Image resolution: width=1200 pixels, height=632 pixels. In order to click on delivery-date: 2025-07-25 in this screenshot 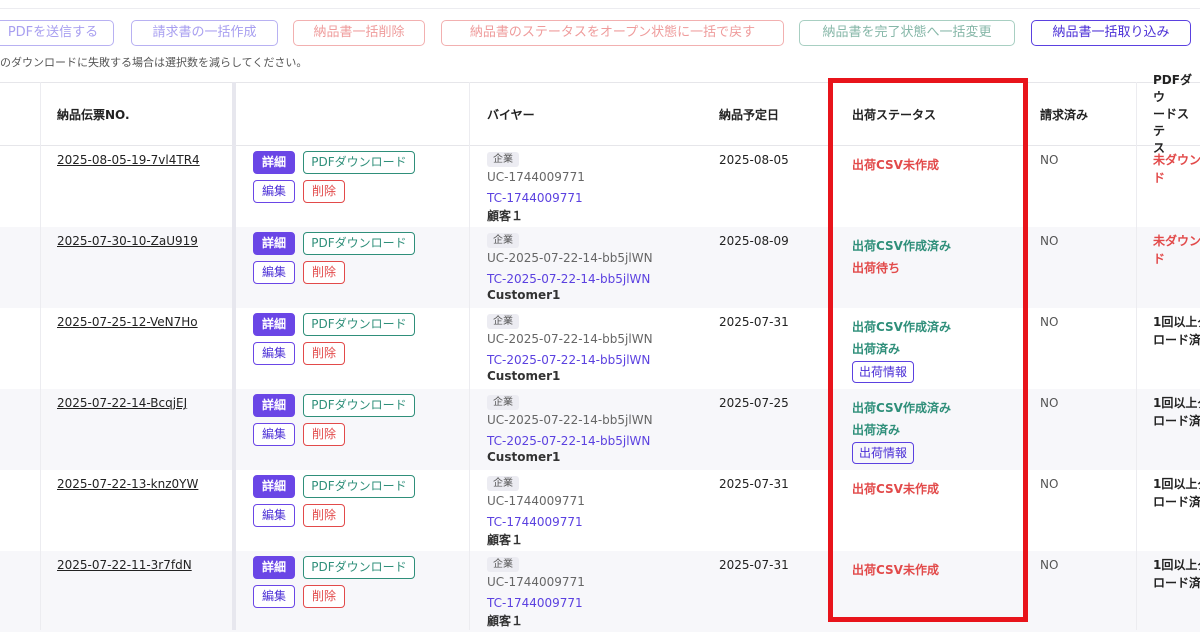, I will do `click(754, 403)`.